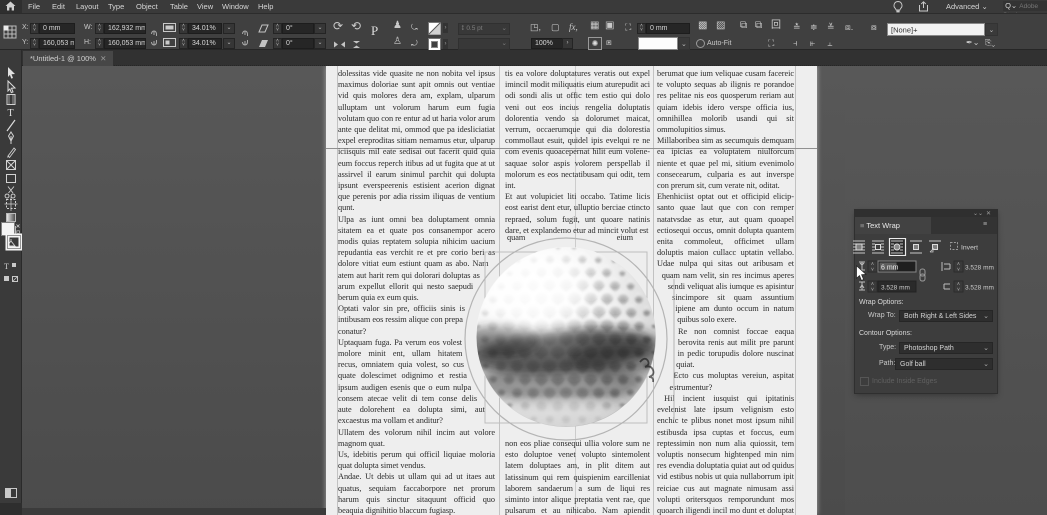  What do you see at coordinates (890, 268) in the screenshot?
I see `svg-text: 6 mm` at bounding box center [890, 268].